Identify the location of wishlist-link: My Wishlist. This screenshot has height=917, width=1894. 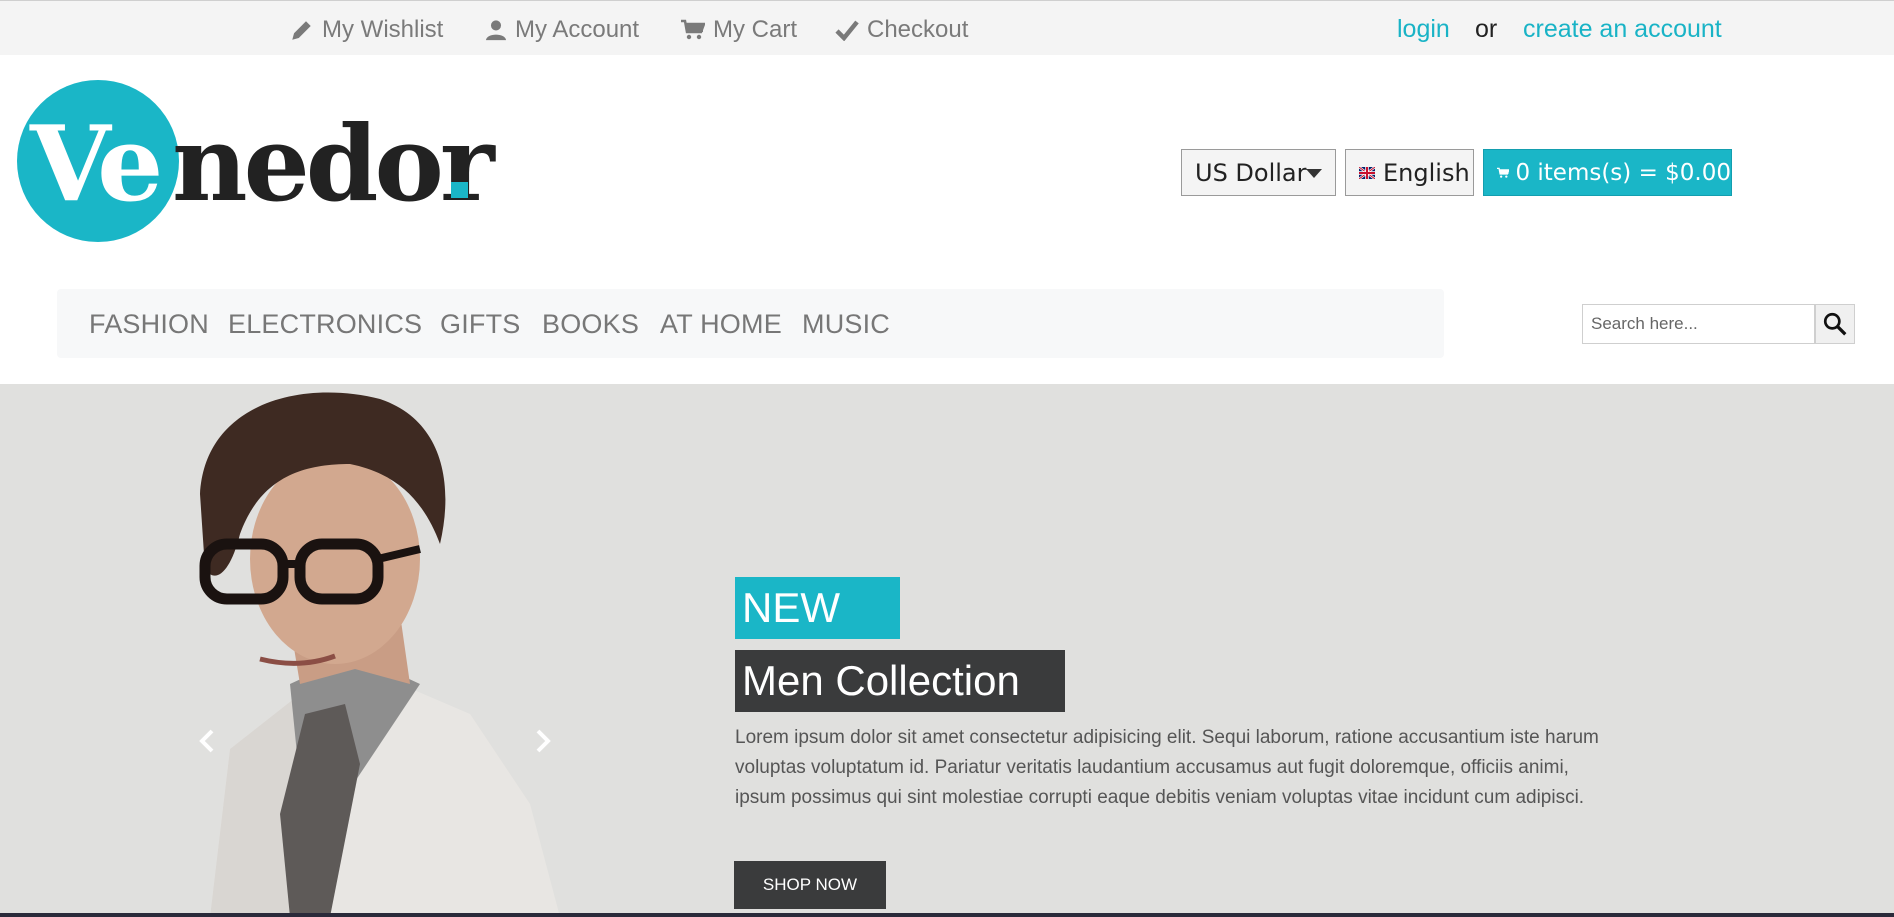
(366, 30).